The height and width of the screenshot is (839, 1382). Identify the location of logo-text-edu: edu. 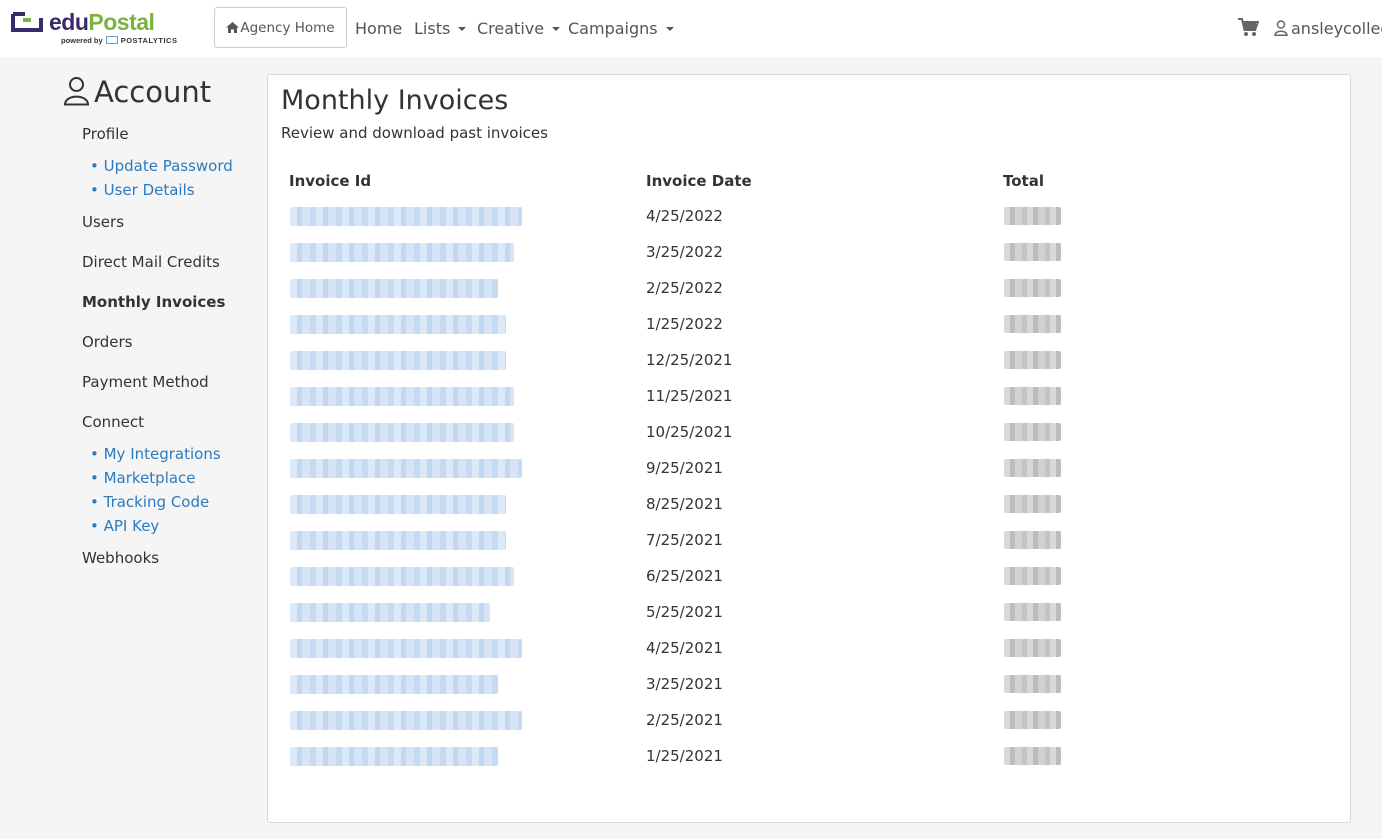
(69, 22).